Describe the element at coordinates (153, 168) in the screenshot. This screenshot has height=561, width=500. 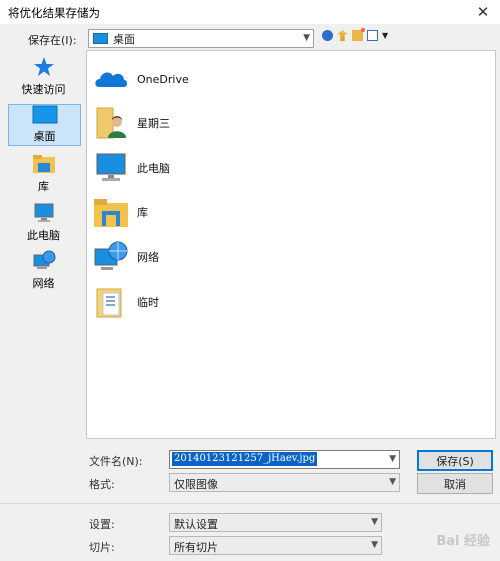
I see `file-label: 此电脑` at that location.